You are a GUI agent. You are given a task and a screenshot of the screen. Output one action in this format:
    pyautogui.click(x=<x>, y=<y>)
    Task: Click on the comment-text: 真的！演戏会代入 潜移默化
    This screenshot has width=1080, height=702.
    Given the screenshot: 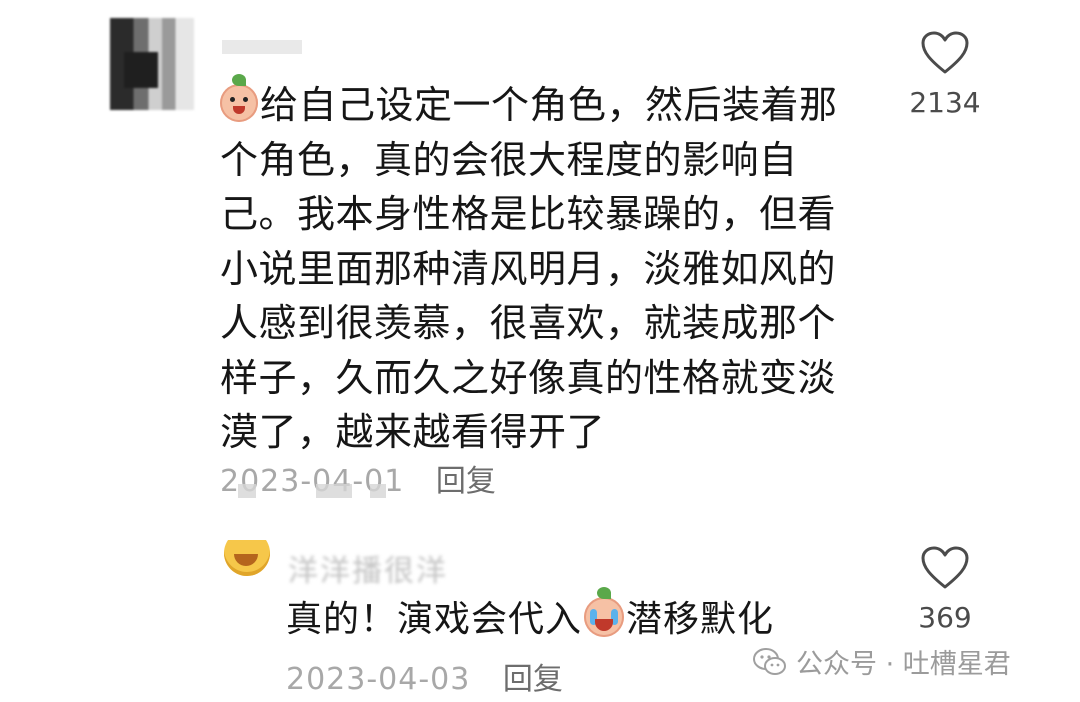 What is the action you would take?
    pyautogui.click(x=530, y=614)
    